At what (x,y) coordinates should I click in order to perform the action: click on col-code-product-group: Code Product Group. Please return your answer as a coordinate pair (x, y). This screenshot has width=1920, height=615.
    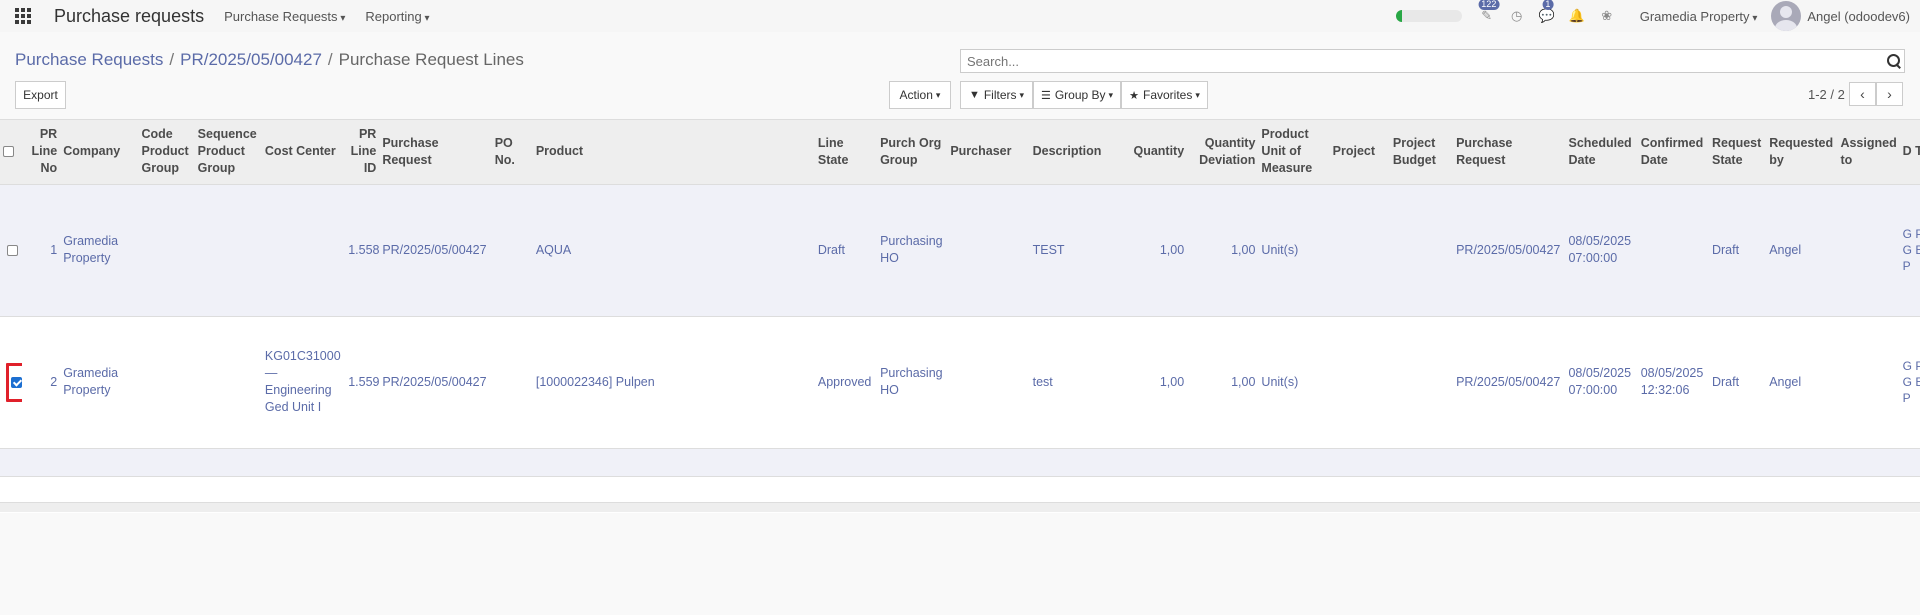
    Looking at the image, I should click on (166, 152).